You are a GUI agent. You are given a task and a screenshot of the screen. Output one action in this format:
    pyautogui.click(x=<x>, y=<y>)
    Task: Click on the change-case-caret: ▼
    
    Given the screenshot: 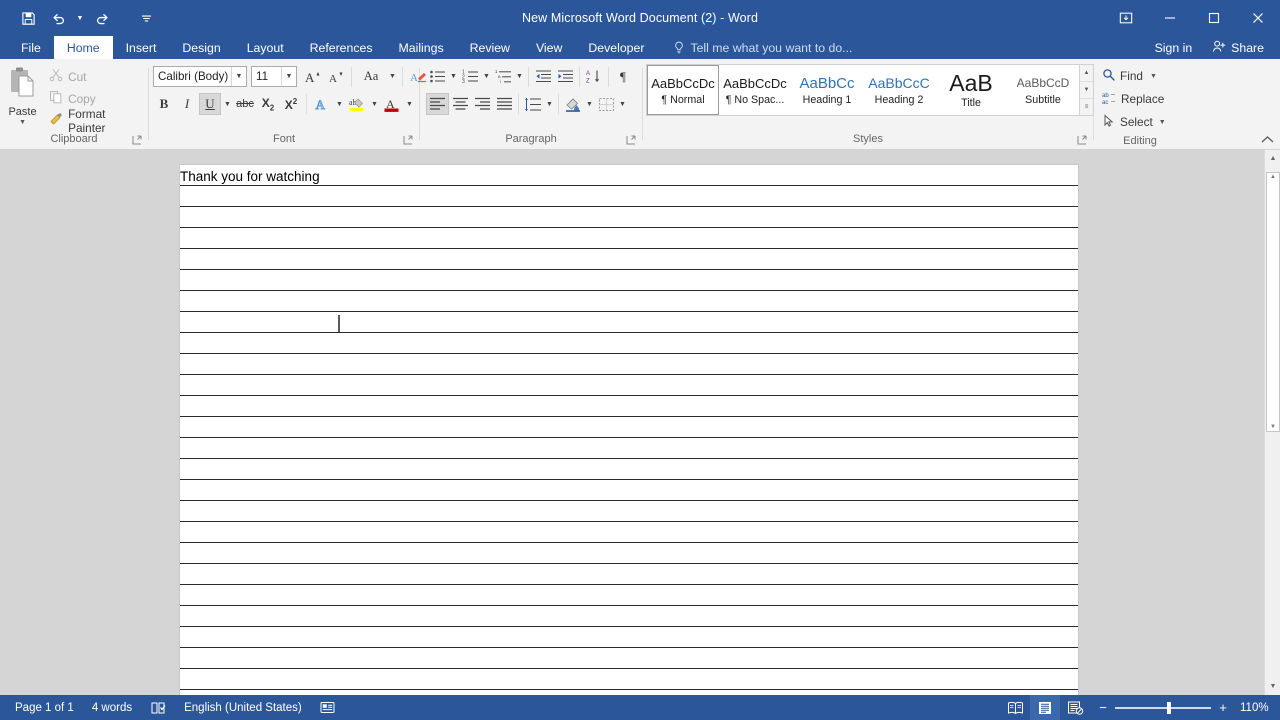 What is the action you would take?
    pyautogui.click(x=392, y=77)
    